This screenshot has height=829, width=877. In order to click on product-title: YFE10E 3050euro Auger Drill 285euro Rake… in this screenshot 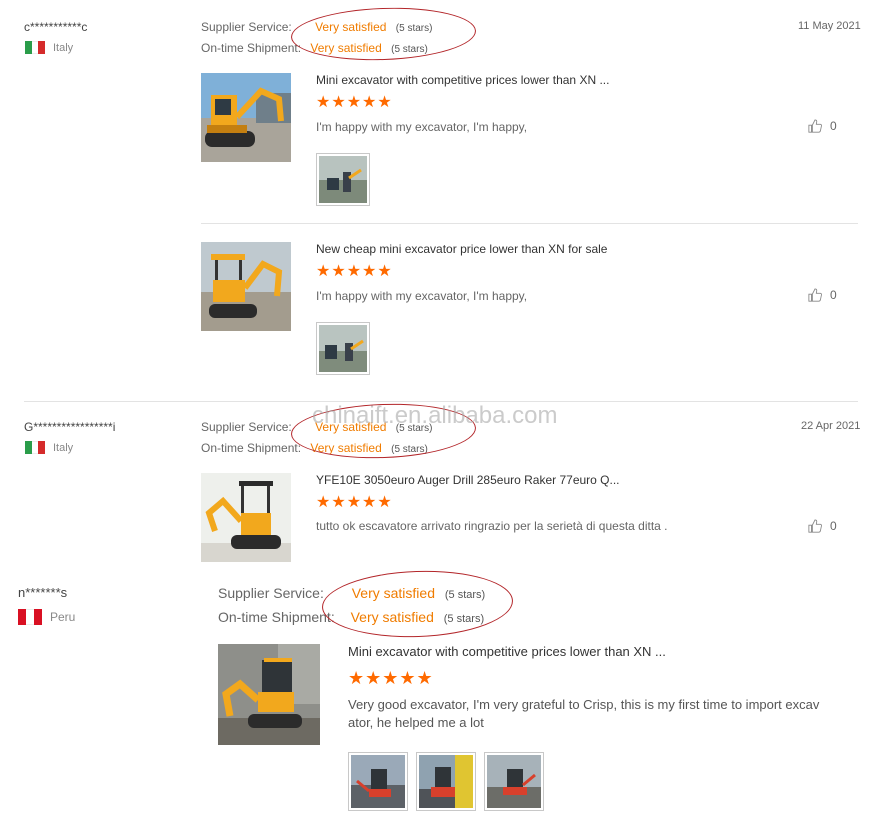, I will do `click(468, 480)`.